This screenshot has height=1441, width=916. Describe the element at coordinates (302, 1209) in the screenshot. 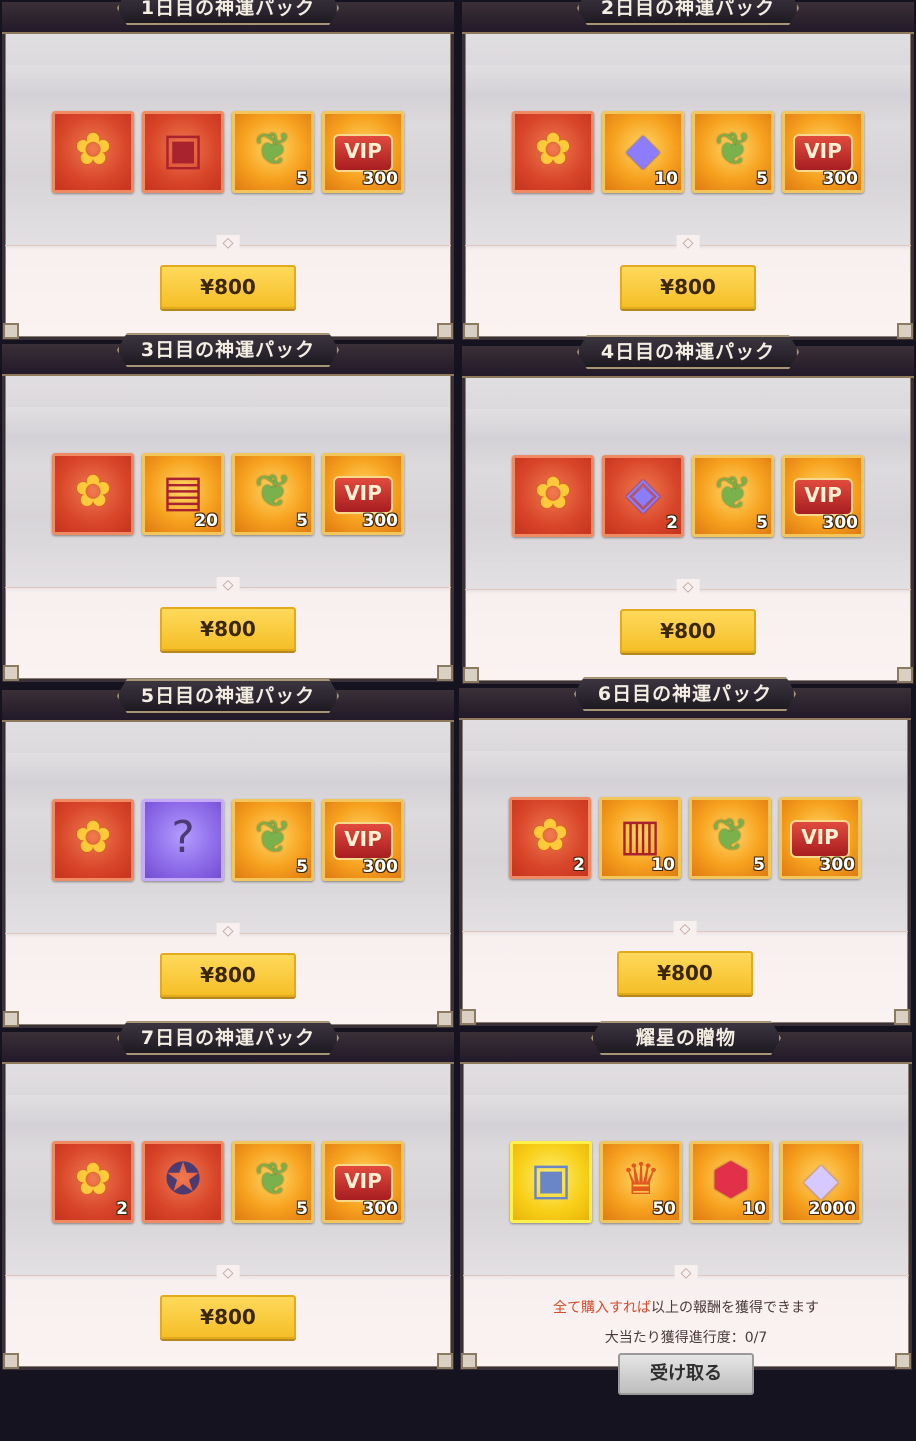

I see `item-count: 5` at that location.